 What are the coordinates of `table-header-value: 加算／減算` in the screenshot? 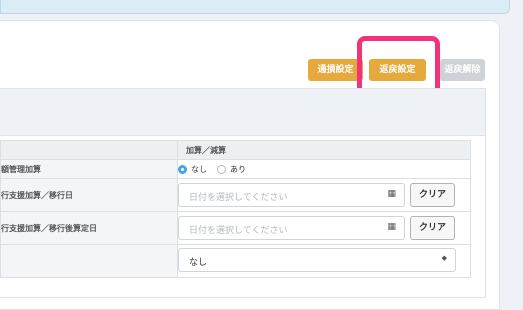 It's located at (324, 150).